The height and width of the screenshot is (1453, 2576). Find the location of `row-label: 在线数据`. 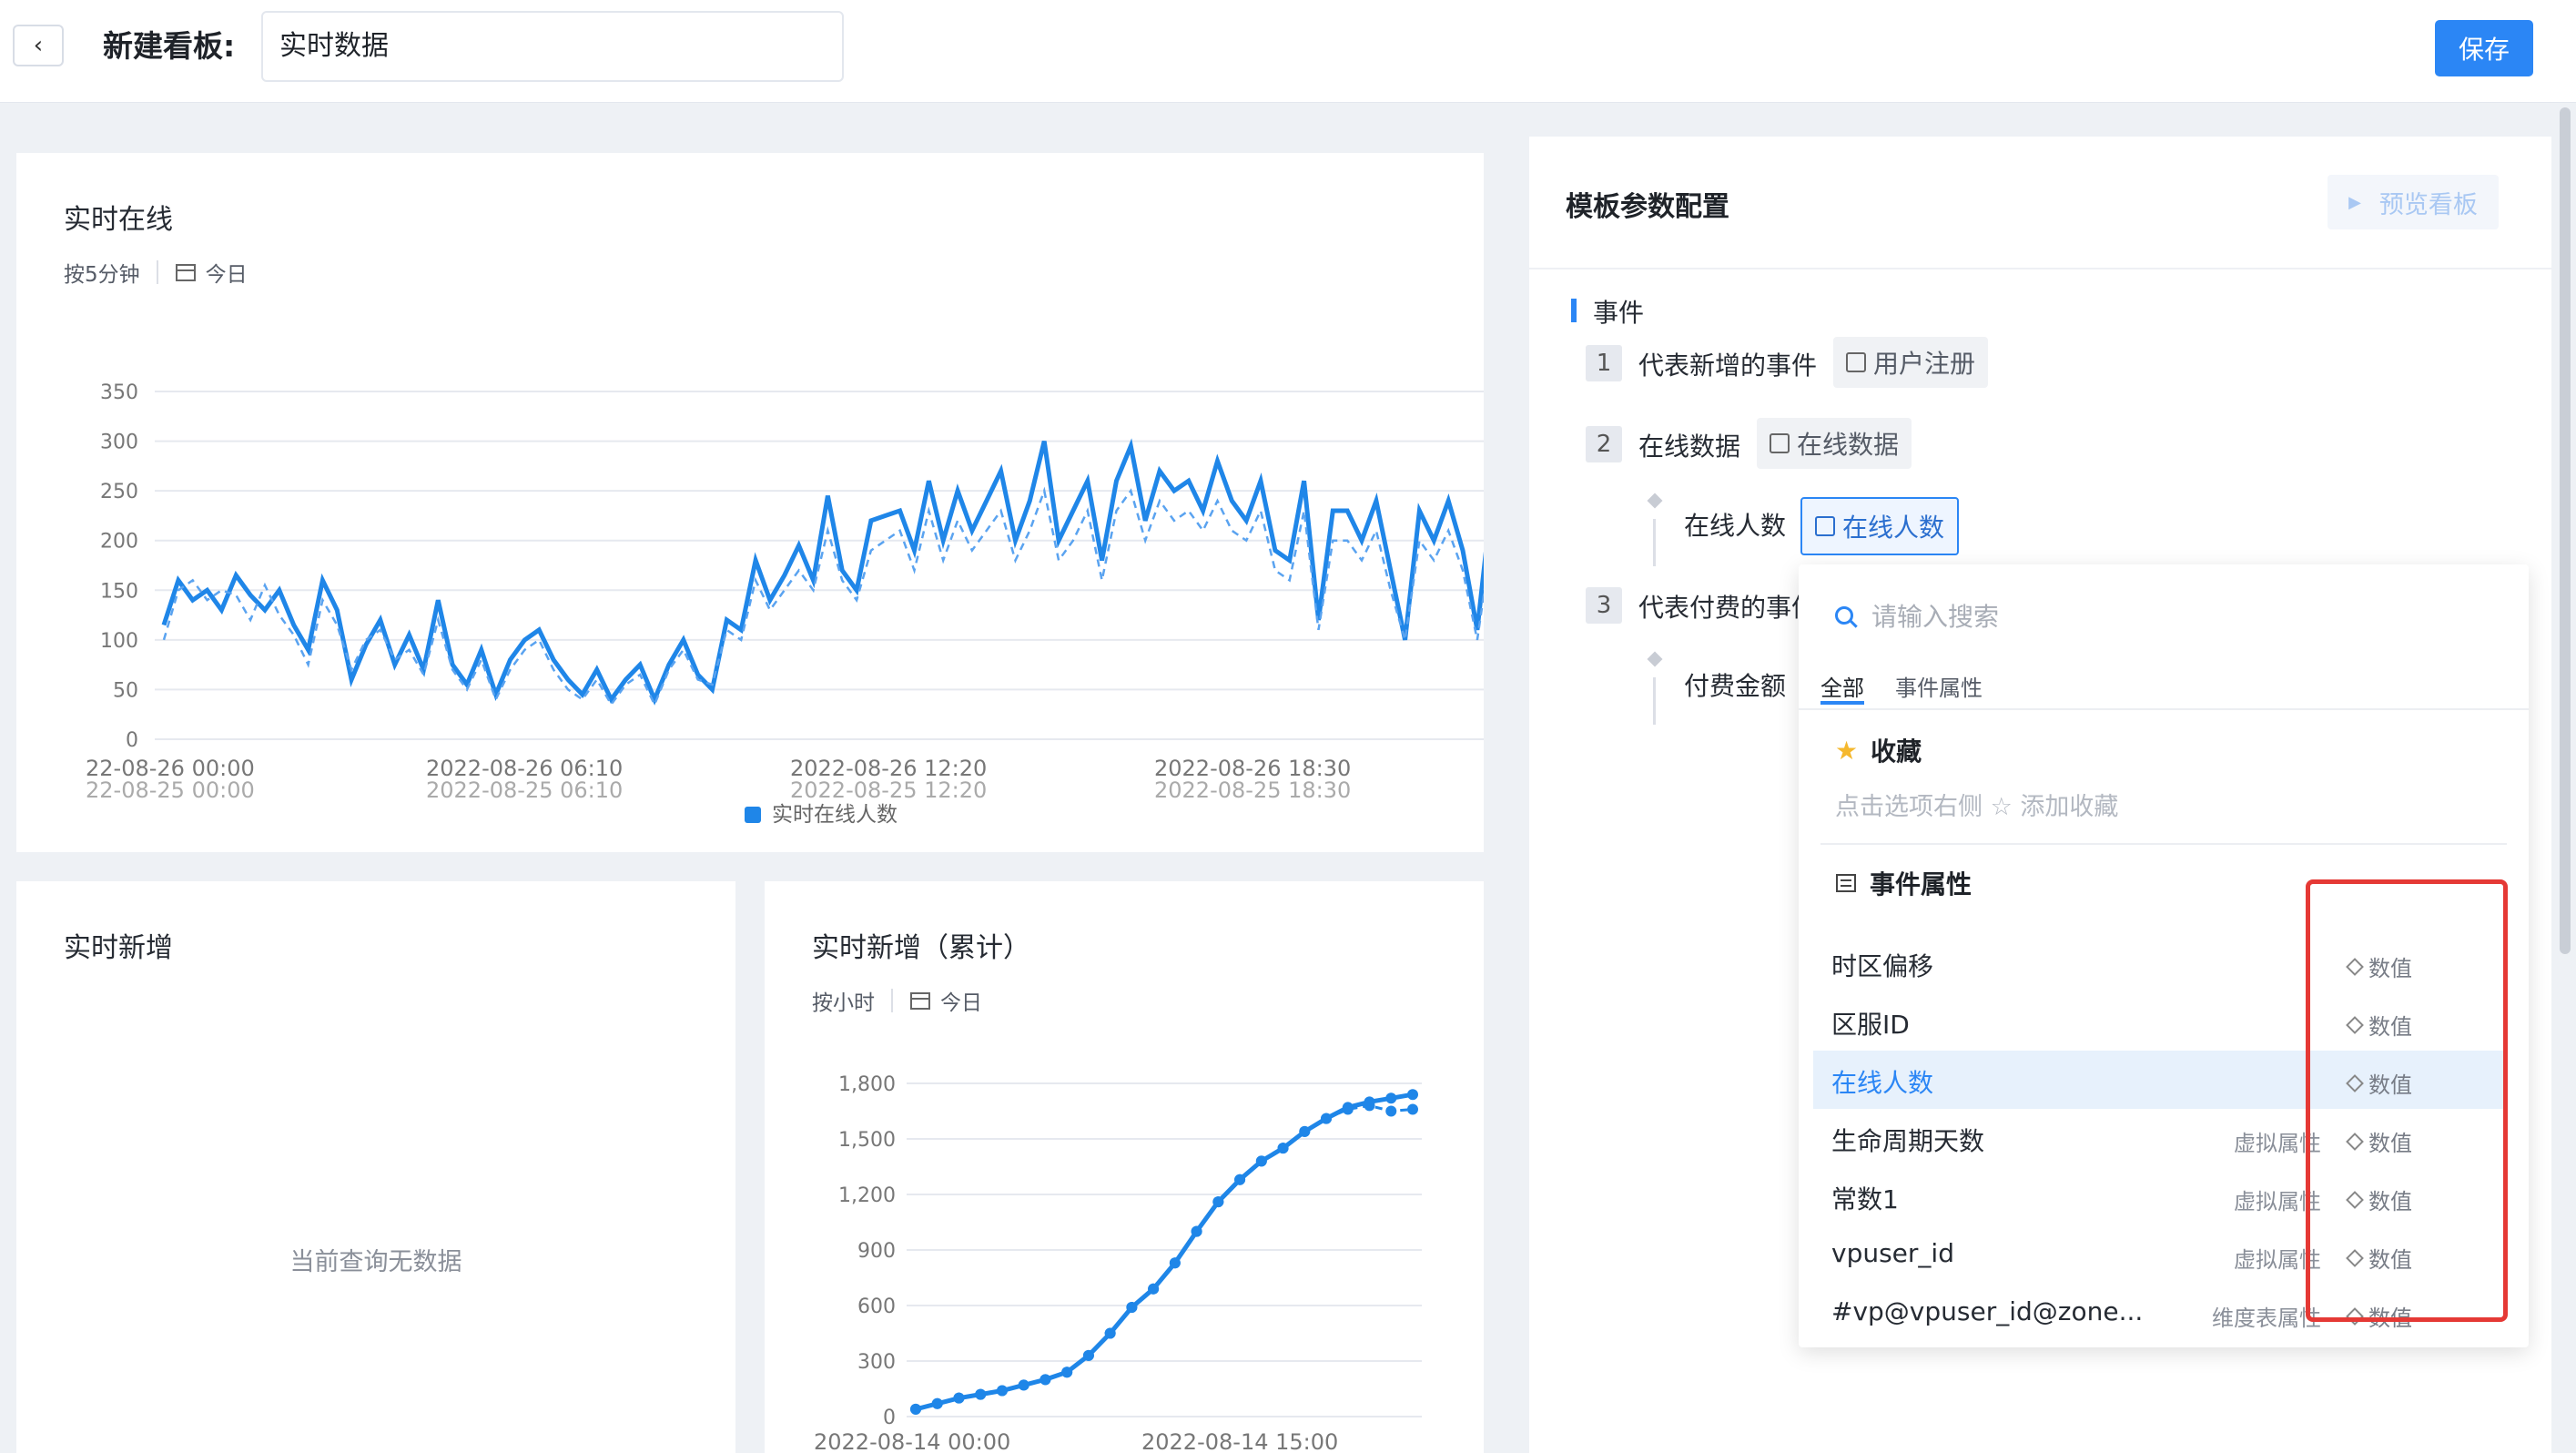

row-label: 在线数据 is located at coordinates (1689, 447).